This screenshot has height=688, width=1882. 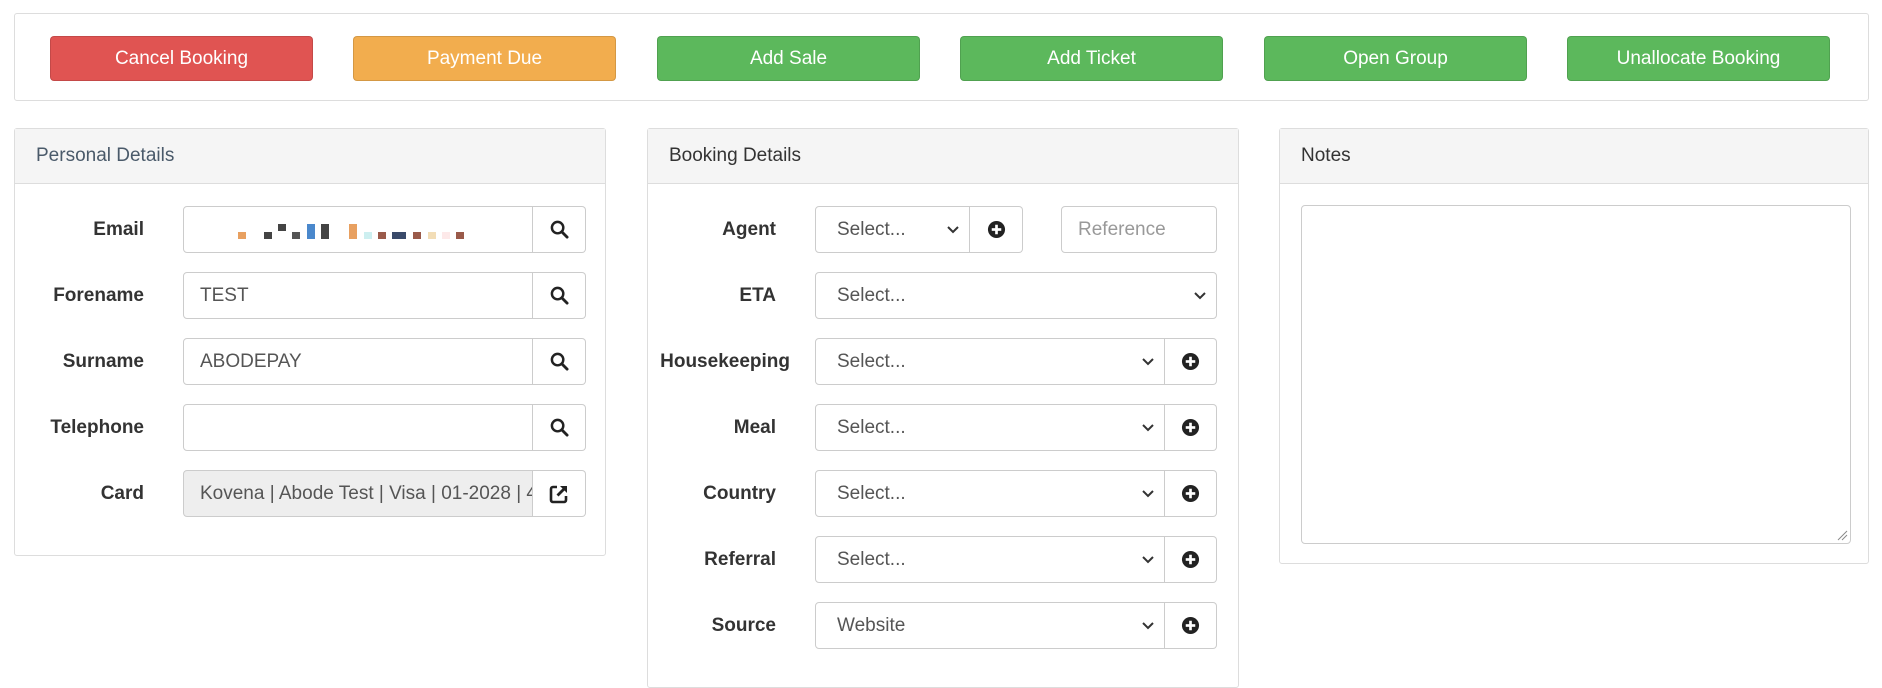 I want to click on surname-field: ABODEPAY, so click(x=358, y=361).